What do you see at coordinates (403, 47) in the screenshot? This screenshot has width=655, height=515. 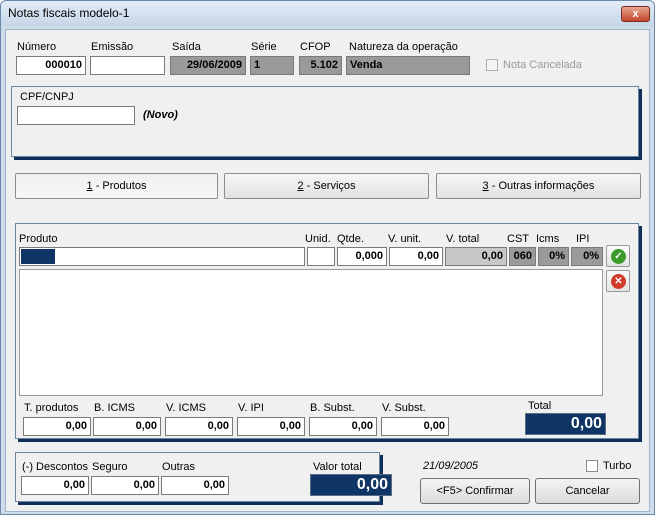 I see `natureza-label: Natureza da operação` at bounding box center [403, 47].